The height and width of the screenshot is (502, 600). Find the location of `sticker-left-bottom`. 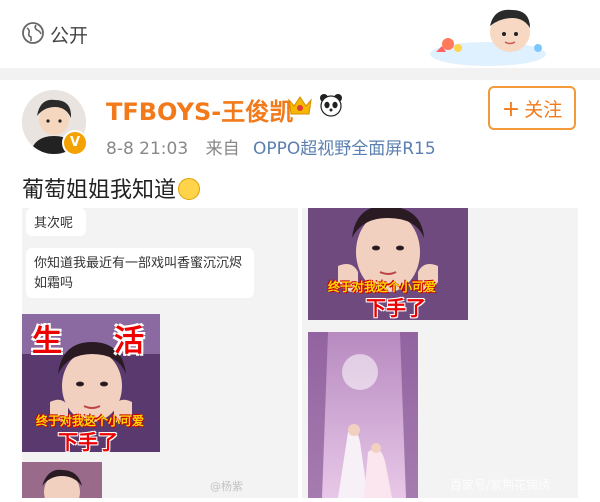

sticker-left-bottom is located at coordinates (62, 480).